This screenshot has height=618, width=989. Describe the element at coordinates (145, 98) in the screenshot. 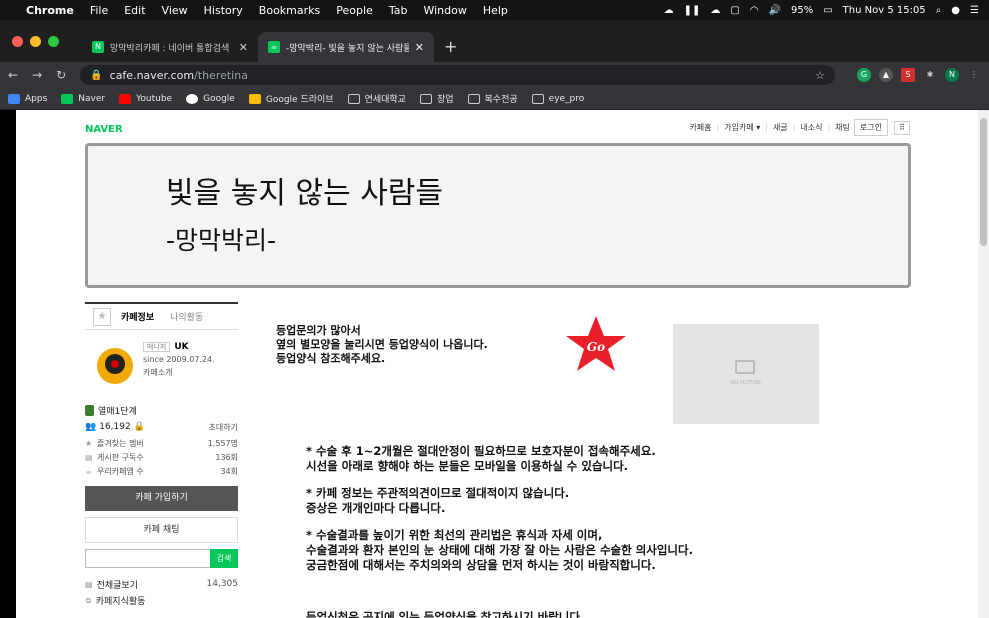

I see `bookmark-youtube: Youtube` at that location.